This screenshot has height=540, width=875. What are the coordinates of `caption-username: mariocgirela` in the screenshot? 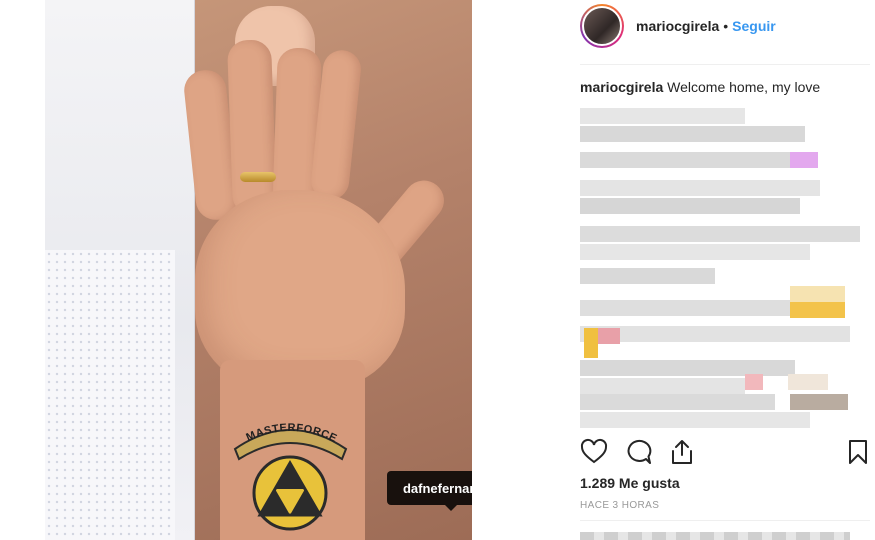 It's located at (621, 87).